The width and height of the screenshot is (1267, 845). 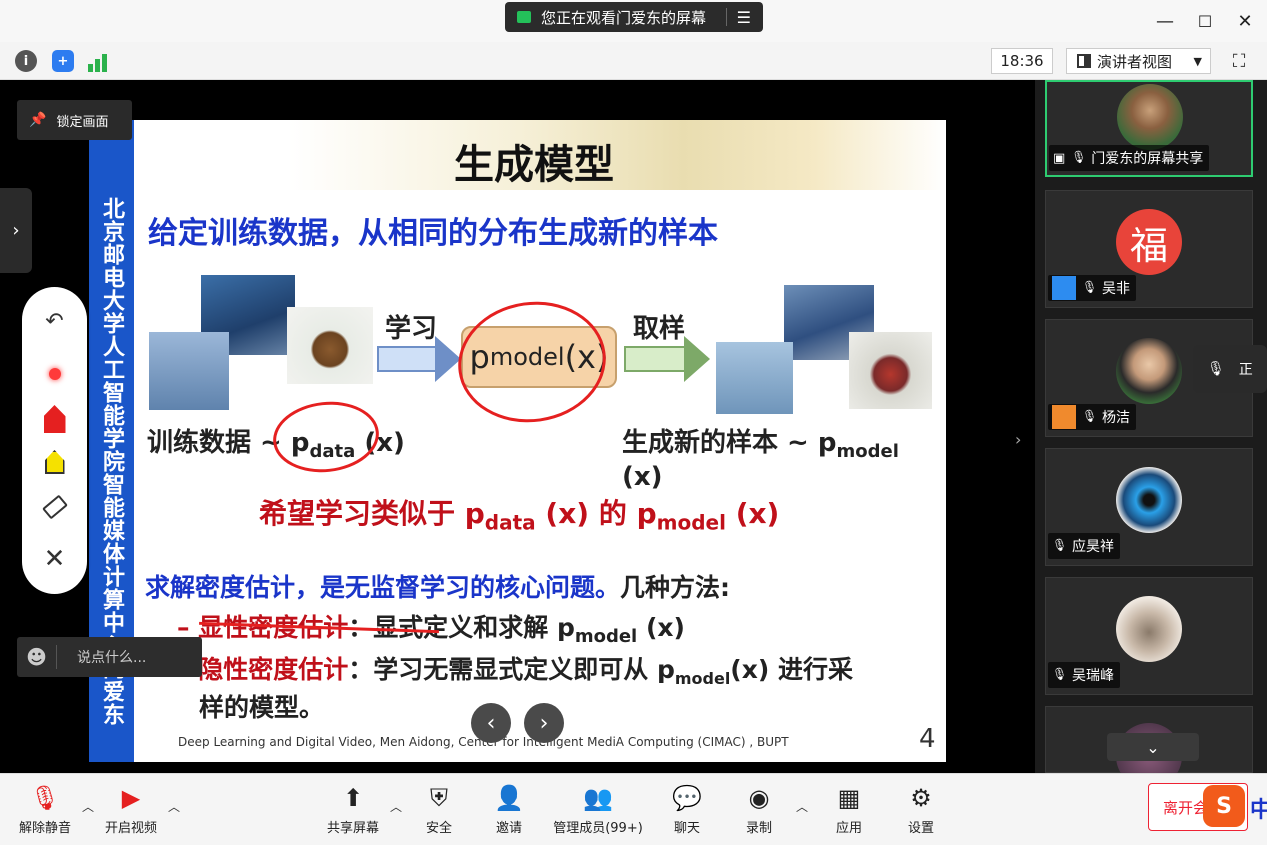 What do you see at coordinates (544, 723) in the screenshot?
I see `next-slide-button: ›` at bounding box center [544, 723].